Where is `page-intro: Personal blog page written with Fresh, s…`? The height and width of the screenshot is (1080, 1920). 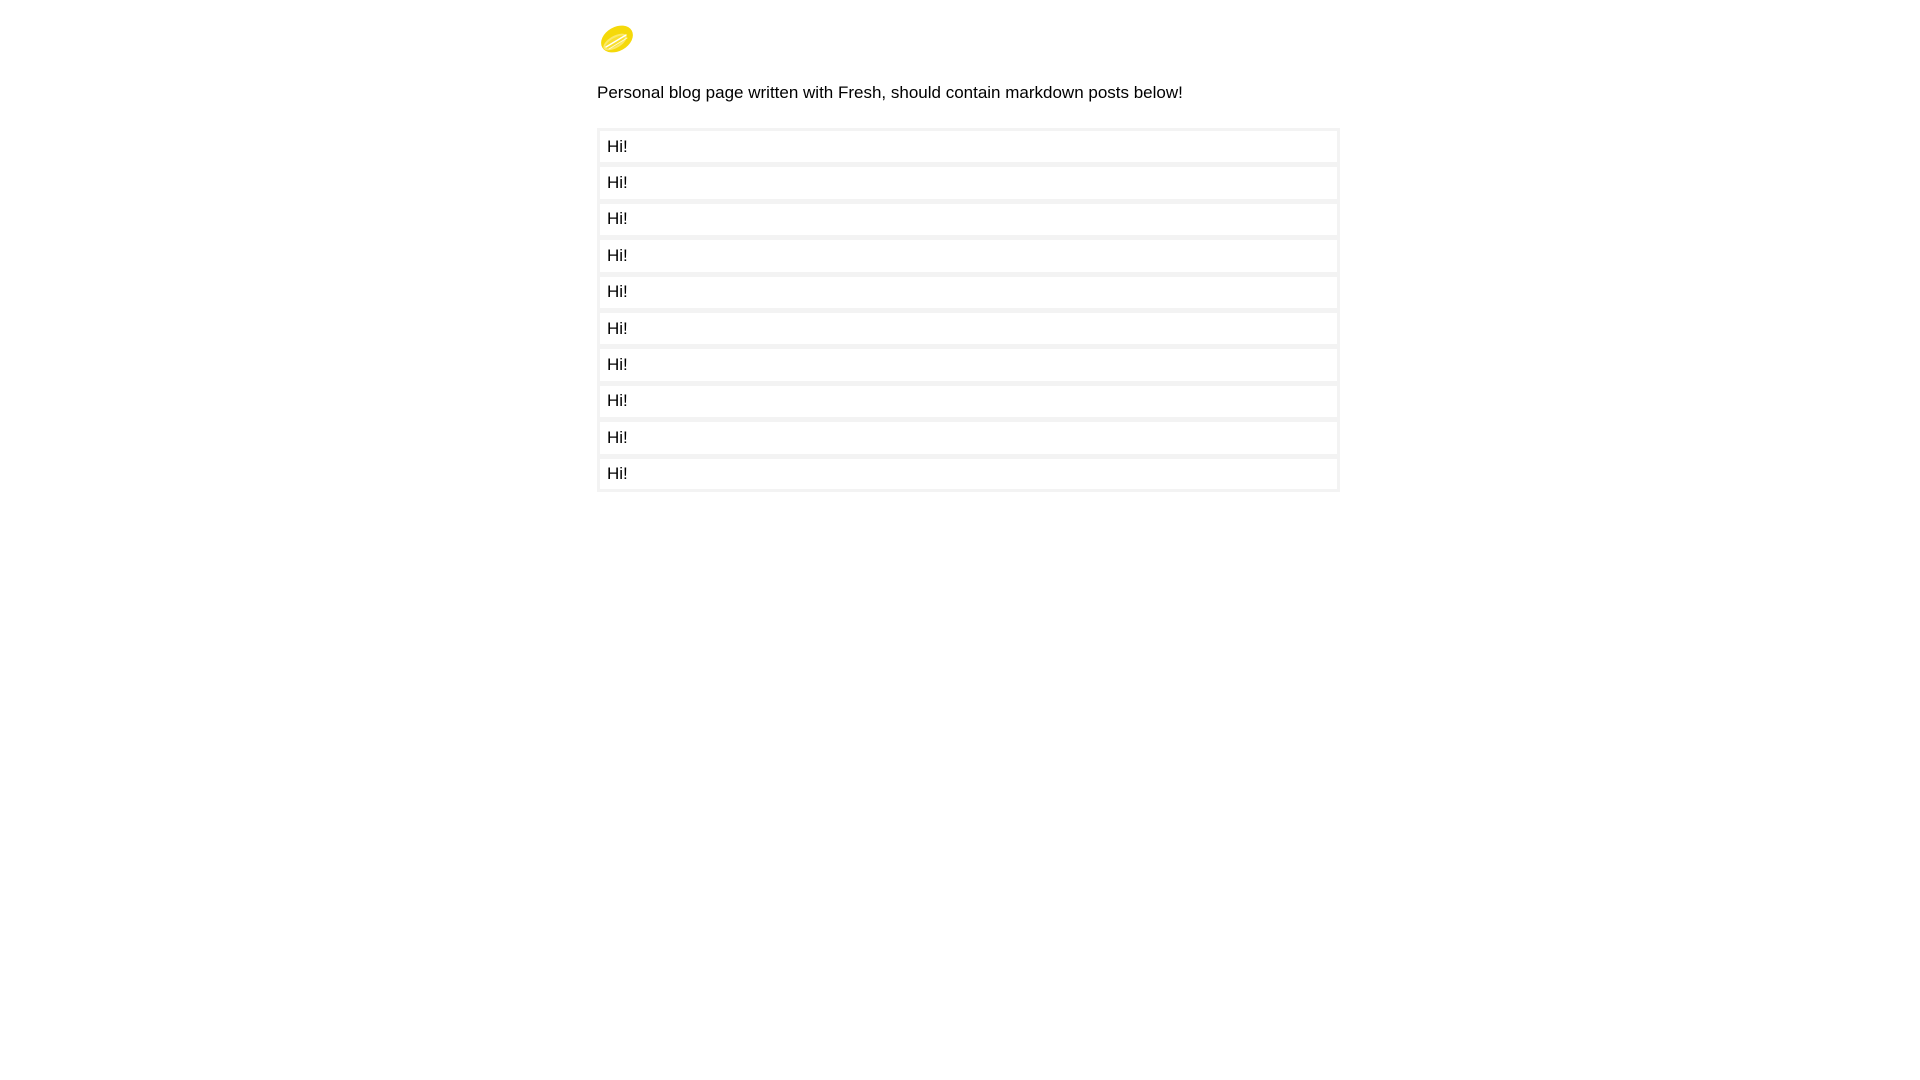 page-intro: Personal blog page written with Fresh, s… is located at coordinates (890, 92).